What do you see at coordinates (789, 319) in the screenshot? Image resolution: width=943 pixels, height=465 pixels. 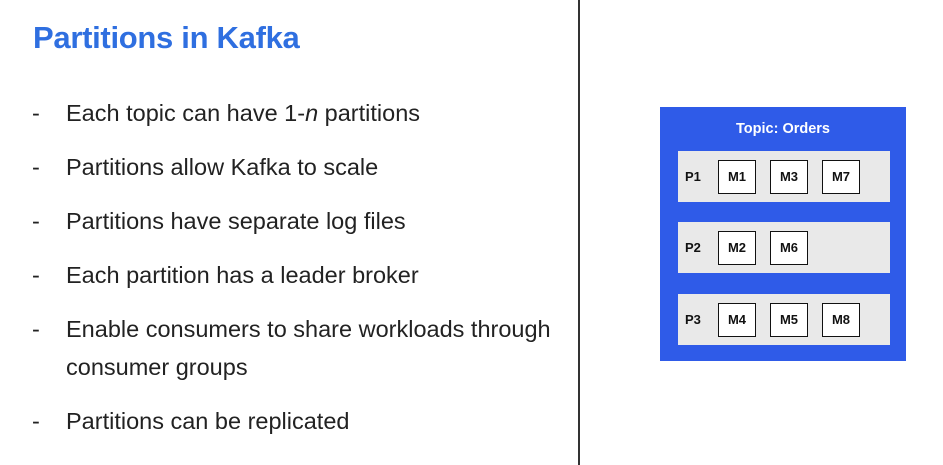 I see `message-box: M5` at bounding box center [789, 319].